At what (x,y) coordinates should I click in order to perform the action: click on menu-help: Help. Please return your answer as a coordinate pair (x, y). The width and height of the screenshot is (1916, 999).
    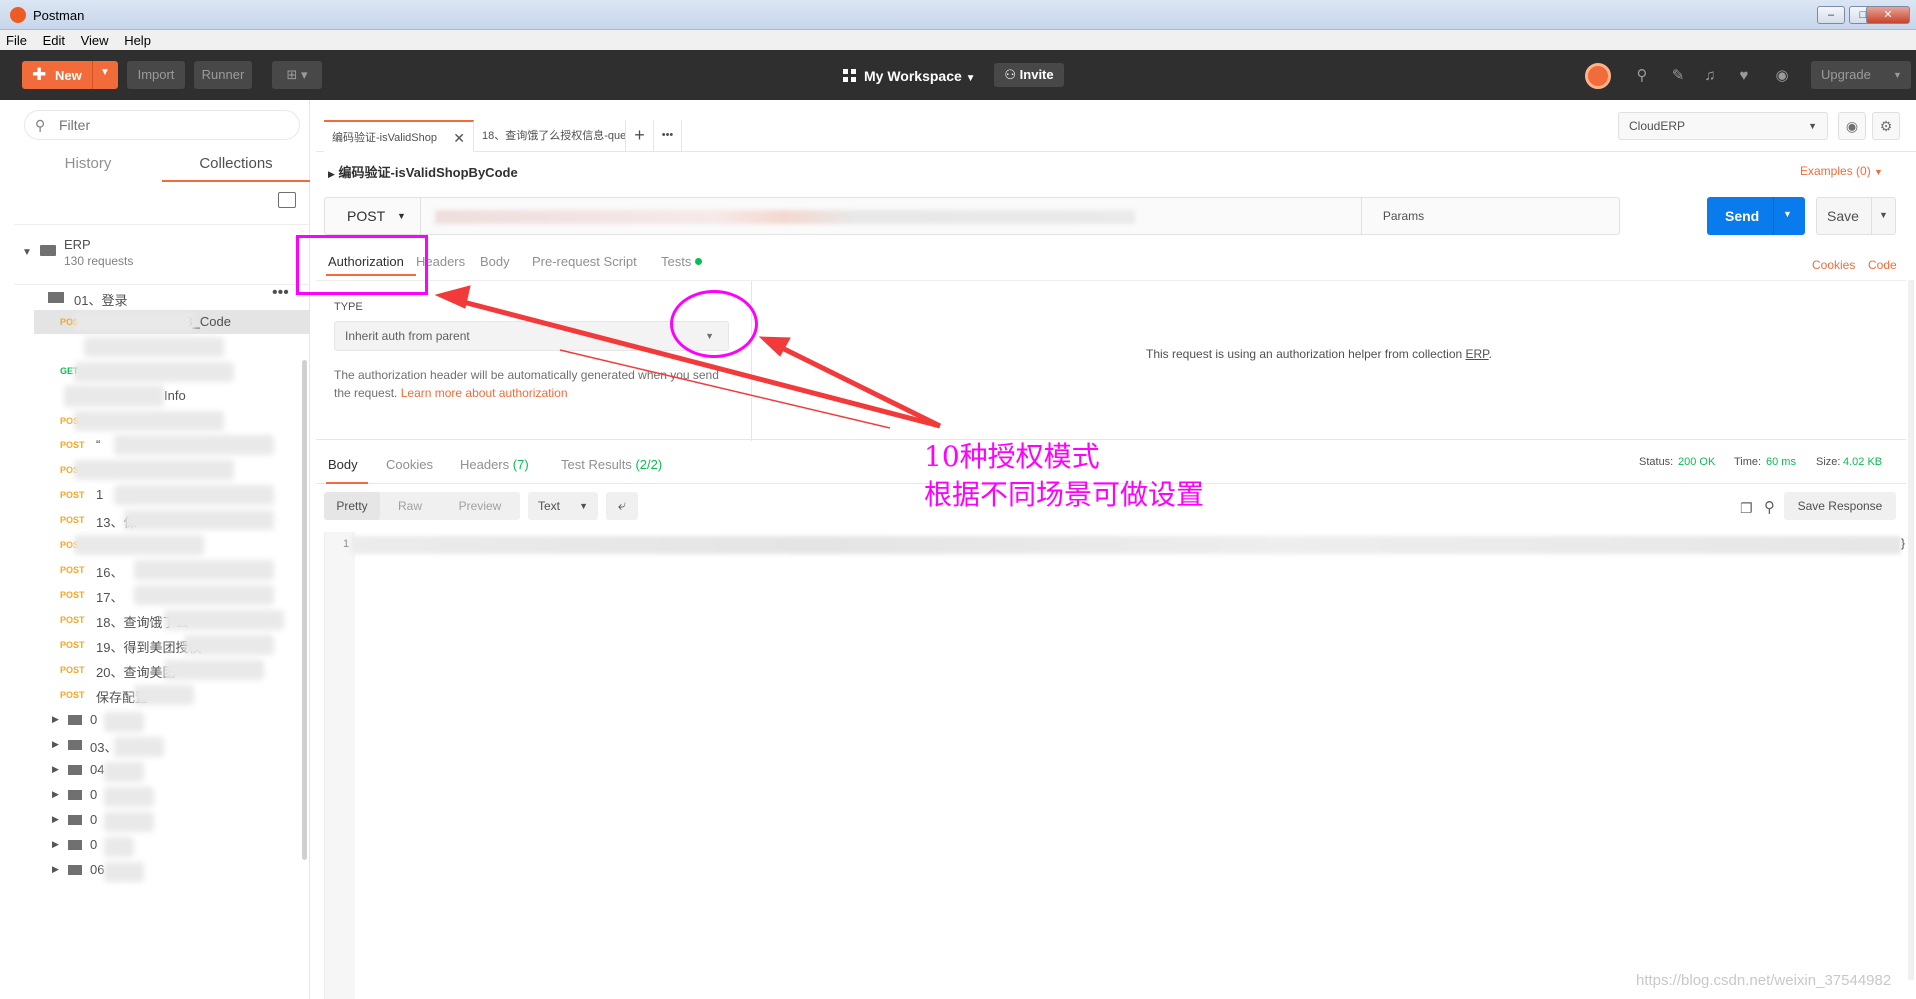
    Looking at the image, I should click on (137, 39).